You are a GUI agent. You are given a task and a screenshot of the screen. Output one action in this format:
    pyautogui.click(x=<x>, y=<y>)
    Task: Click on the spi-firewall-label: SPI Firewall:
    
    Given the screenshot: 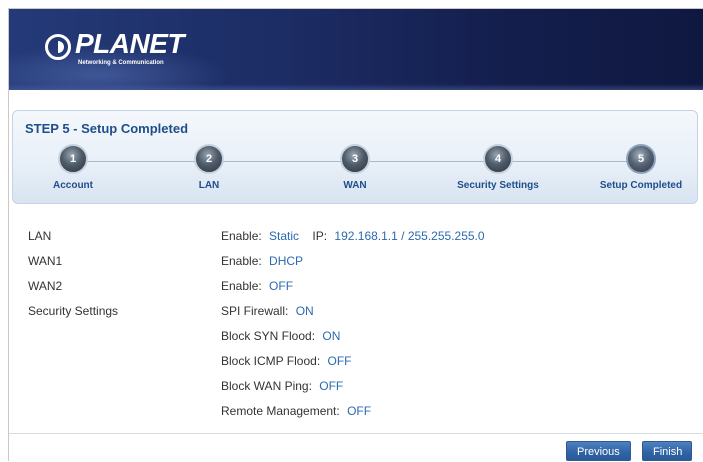 What is the action you would take?
    pyautogui.click(x=255, y=311)
    